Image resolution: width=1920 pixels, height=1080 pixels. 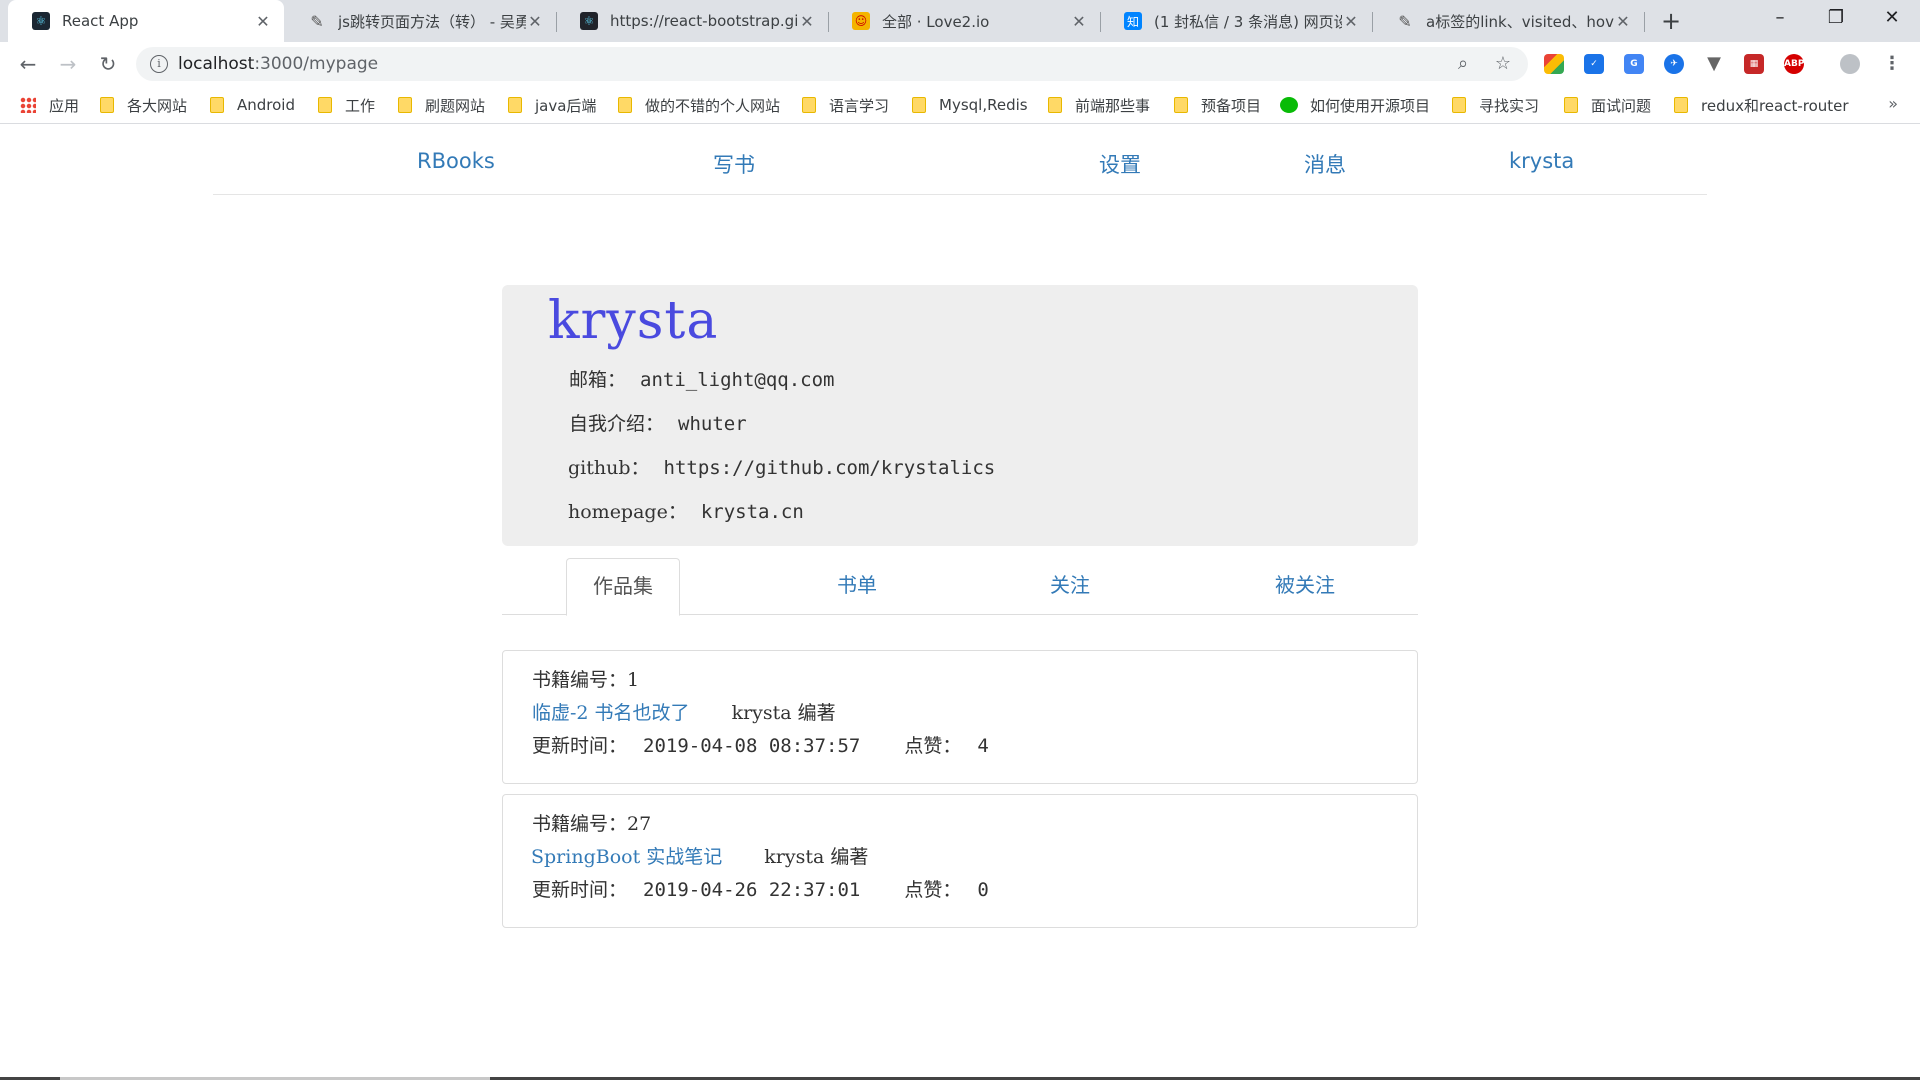 What do you see at coordinates (1508, 21) in the screenshot?
I see `browser-tab: ✎ a标签的link、visited、hove ✕` at bounding box center [1508, 21].